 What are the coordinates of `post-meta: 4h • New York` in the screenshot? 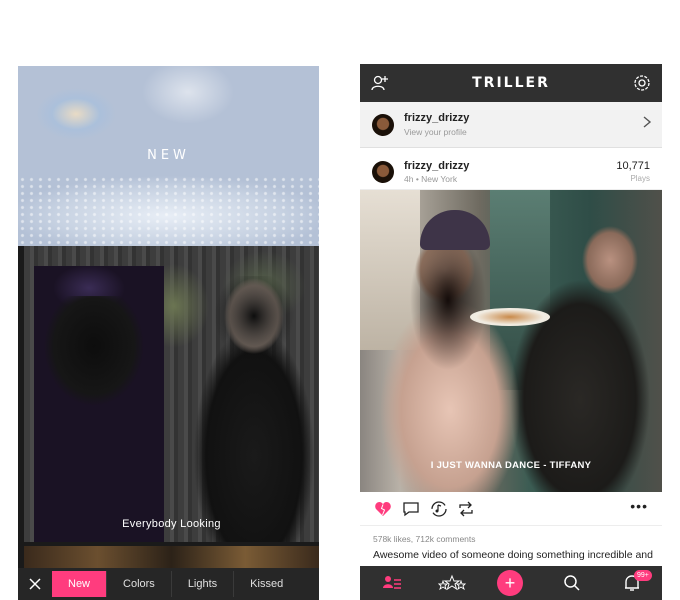 It's located at (431, 179).